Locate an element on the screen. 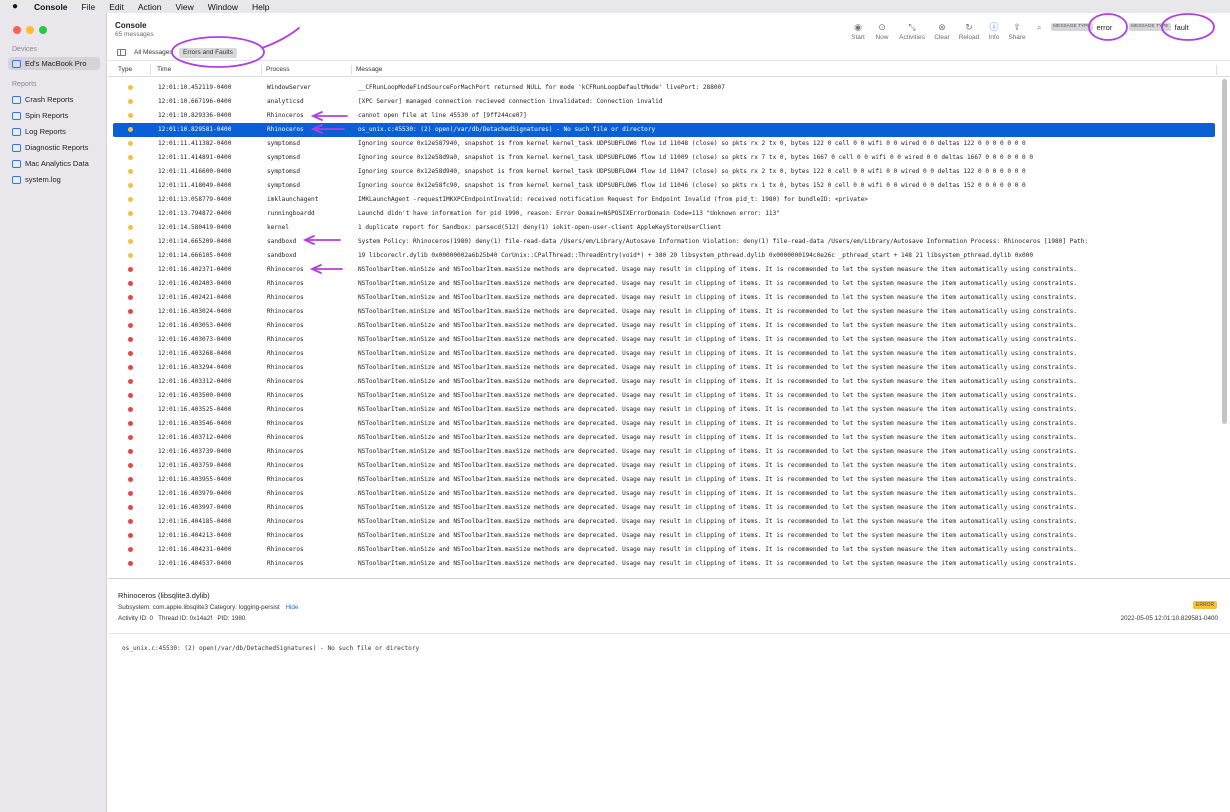 Image resolution: width=1230 pixels, height=812 pixels. sidebar-item-label: Ed's MacBook Pro is located at coordinates (56, 63).